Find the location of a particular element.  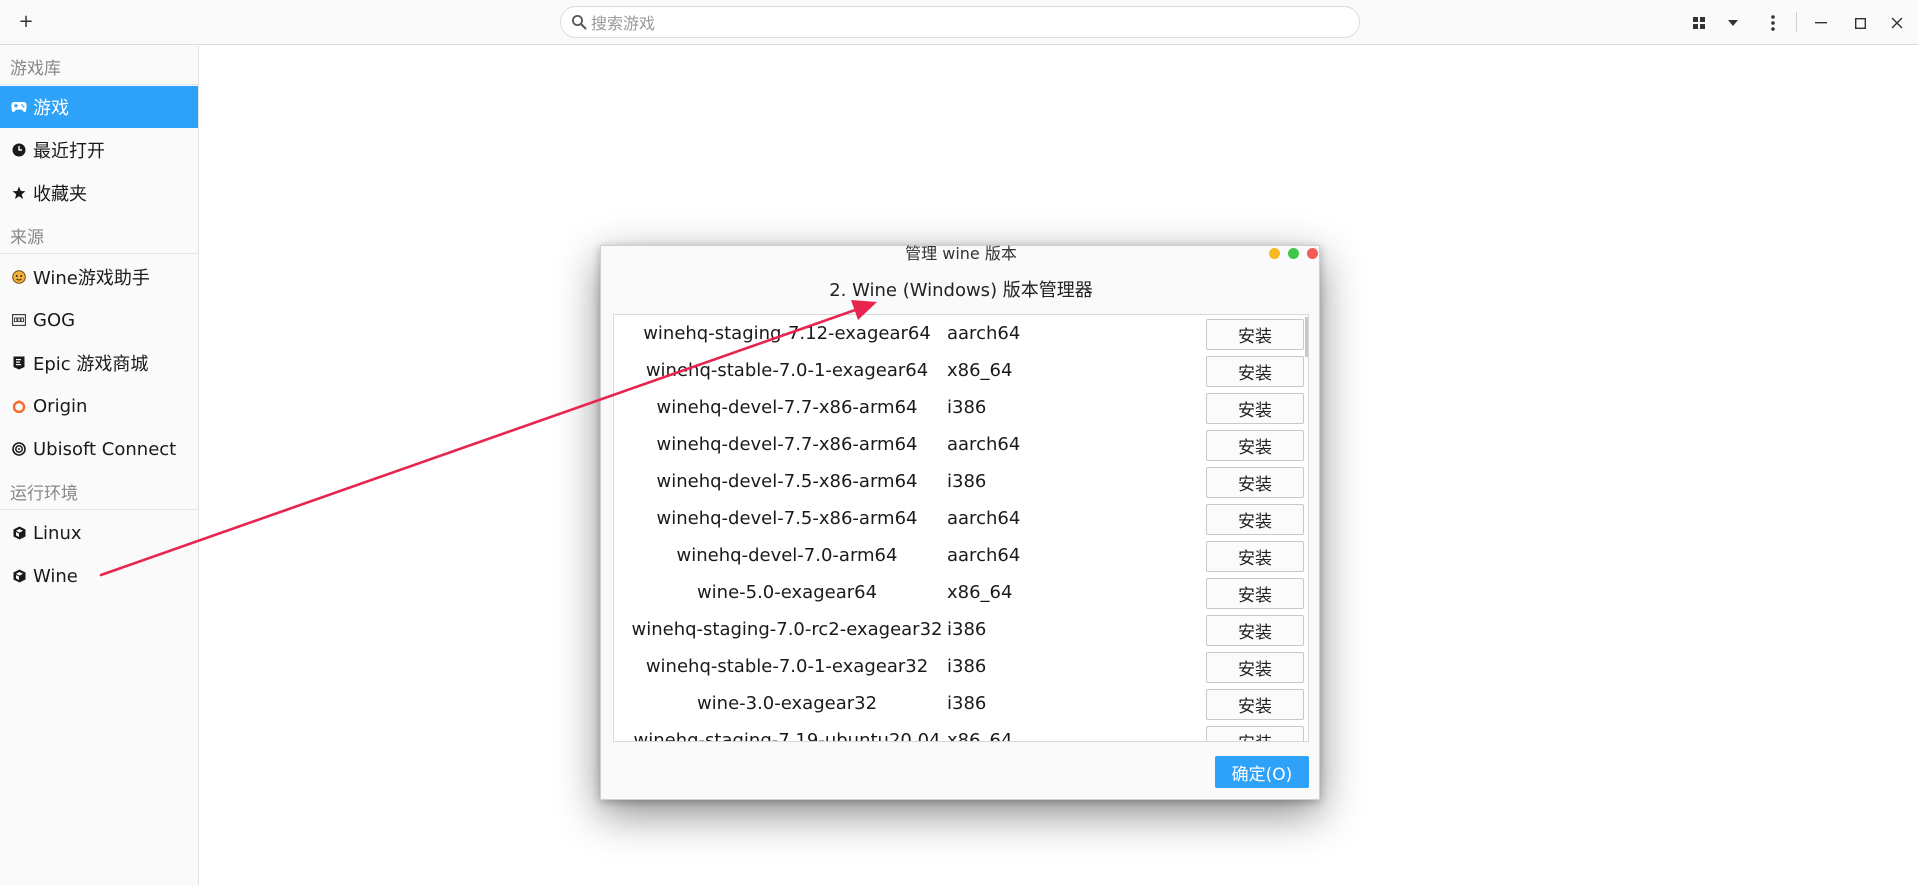

gamepad-icon is located at coordinates (19, 107).